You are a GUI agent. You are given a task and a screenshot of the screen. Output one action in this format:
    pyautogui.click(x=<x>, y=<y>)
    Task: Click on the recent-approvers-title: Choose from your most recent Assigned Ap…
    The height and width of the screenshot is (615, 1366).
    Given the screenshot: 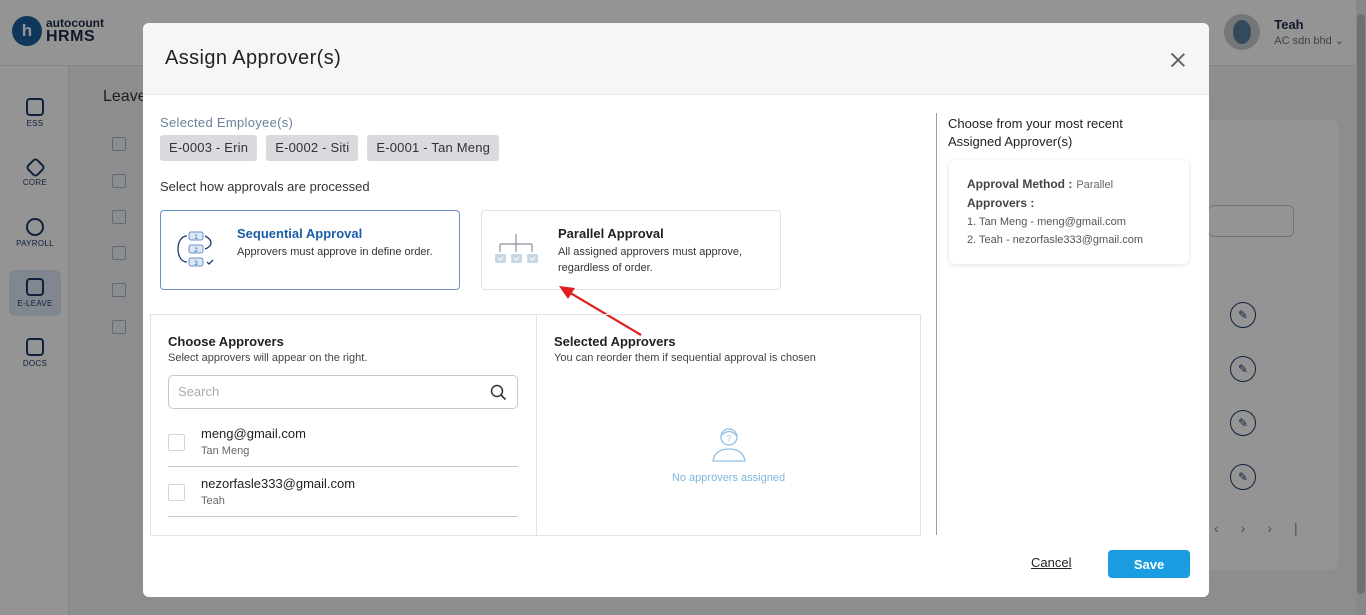 What is the action you would take?
    pyautogui.click(x=1035, y=132)
    